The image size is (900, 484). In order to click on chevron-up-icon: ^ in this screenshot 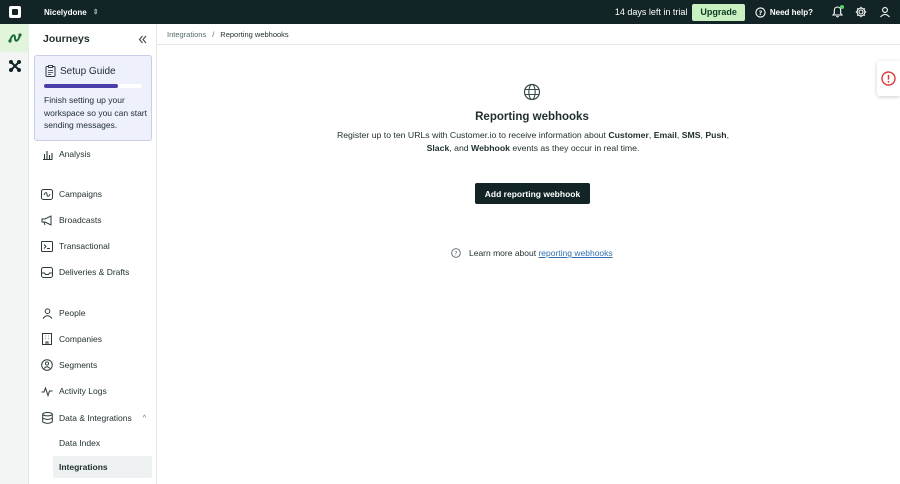, I will do `click(144, 418)`.